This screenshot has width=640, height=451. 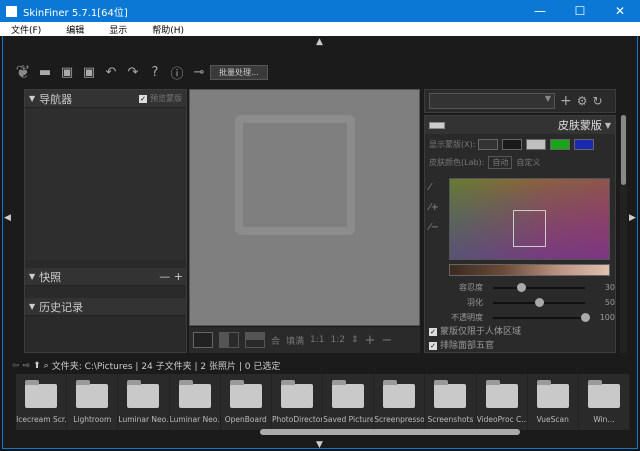 I want to click on limit-body-checkbox: ✓ 蒙版仅限于人体区域, so click(x=475, y=332).